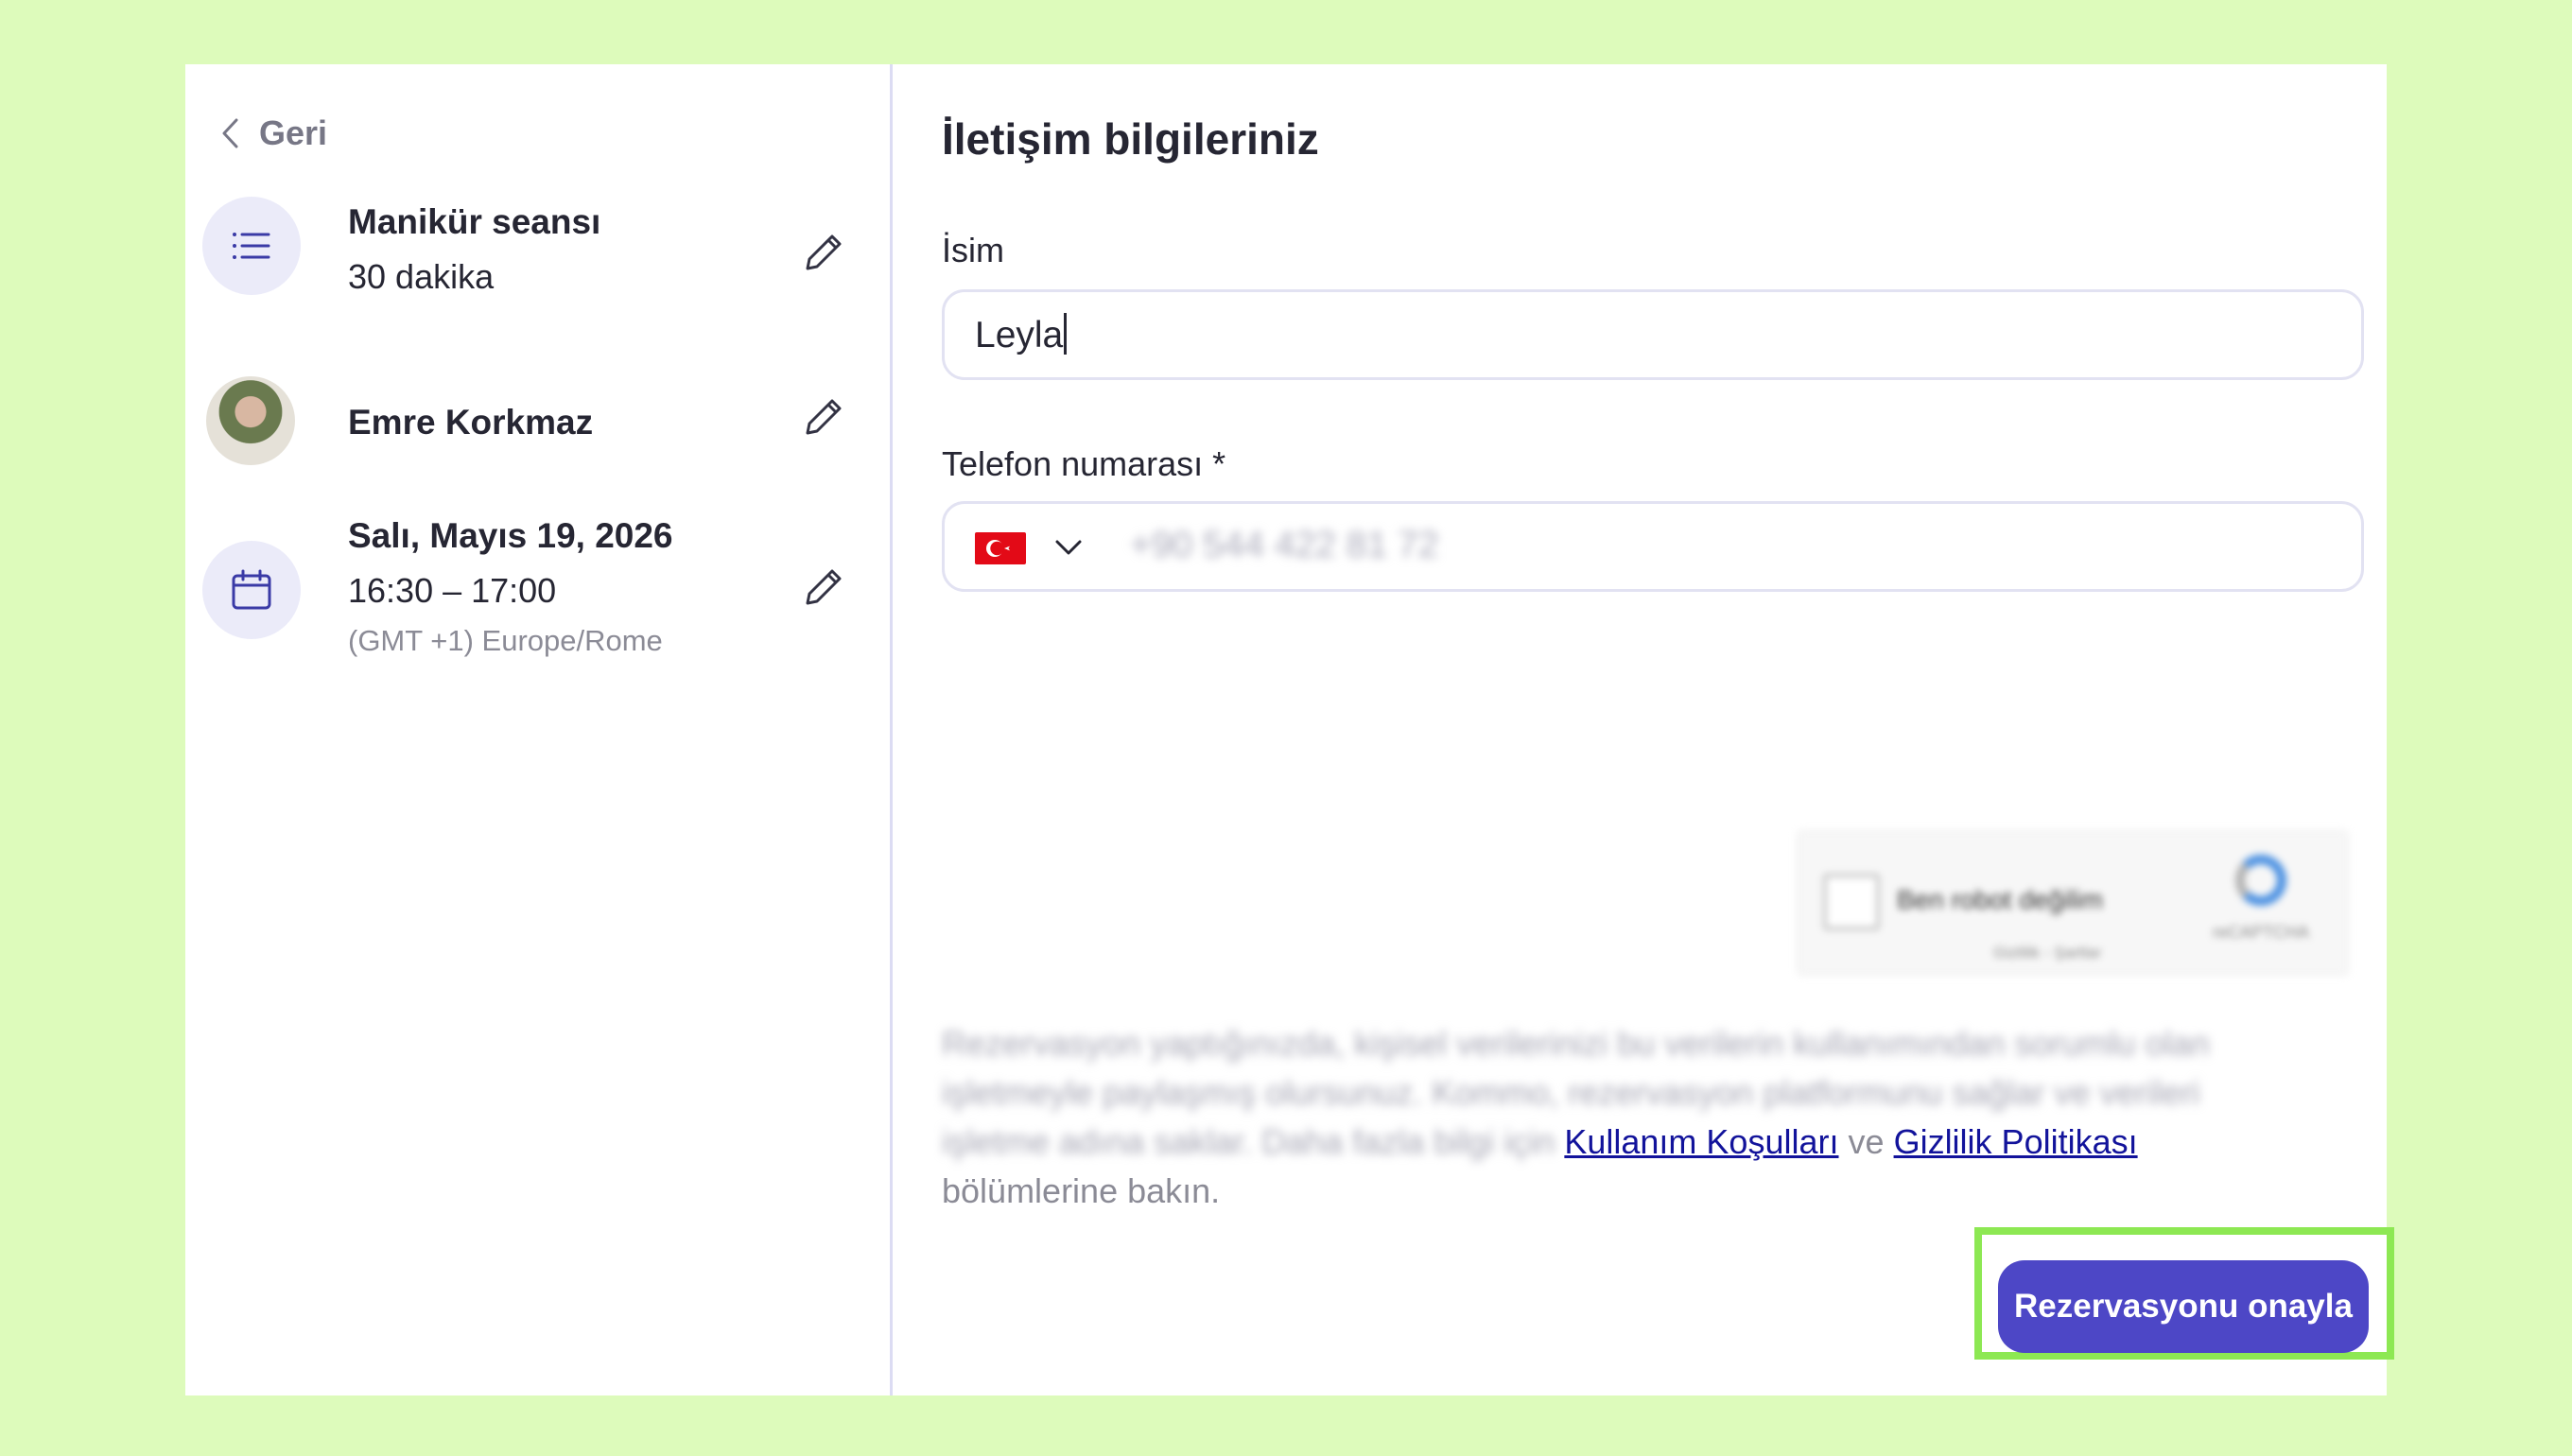 The height and width of the screenshot is (1456, 2572). Describe the element at coordinates (1653, 334) in the screenshot. I see `name-input: Leyla` at that location.